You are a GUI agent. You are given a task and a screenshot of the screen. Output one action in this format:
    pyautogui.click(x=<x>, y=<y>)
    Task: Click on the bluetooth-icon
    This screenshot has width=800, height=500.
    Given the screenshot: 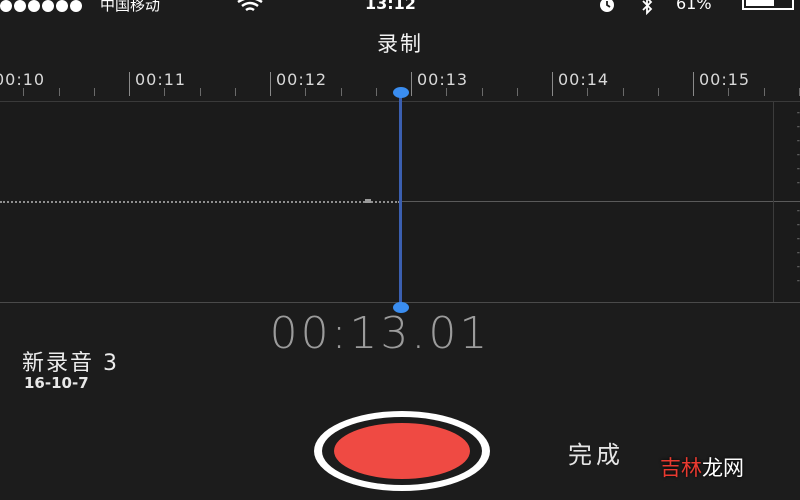 What is the action you would take?
    pyautogui.click(x=647, y=8)
    